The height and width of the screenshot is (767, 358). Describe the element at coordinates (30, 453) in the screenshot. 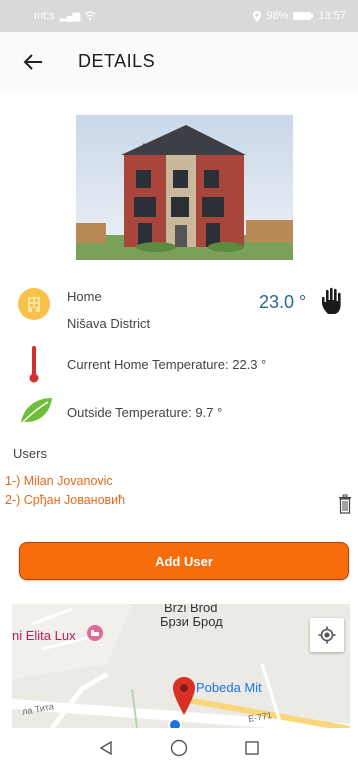

I see `users-heading: Users` at that location.